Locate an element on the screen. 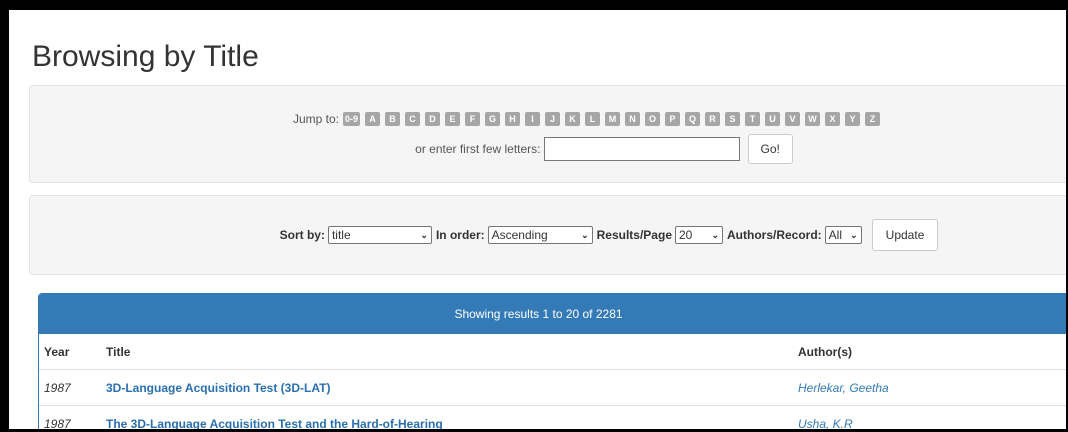 The width and height of the screenshot is (1068, 432). jump-letter-j: J is located at coordinates (553, 119).